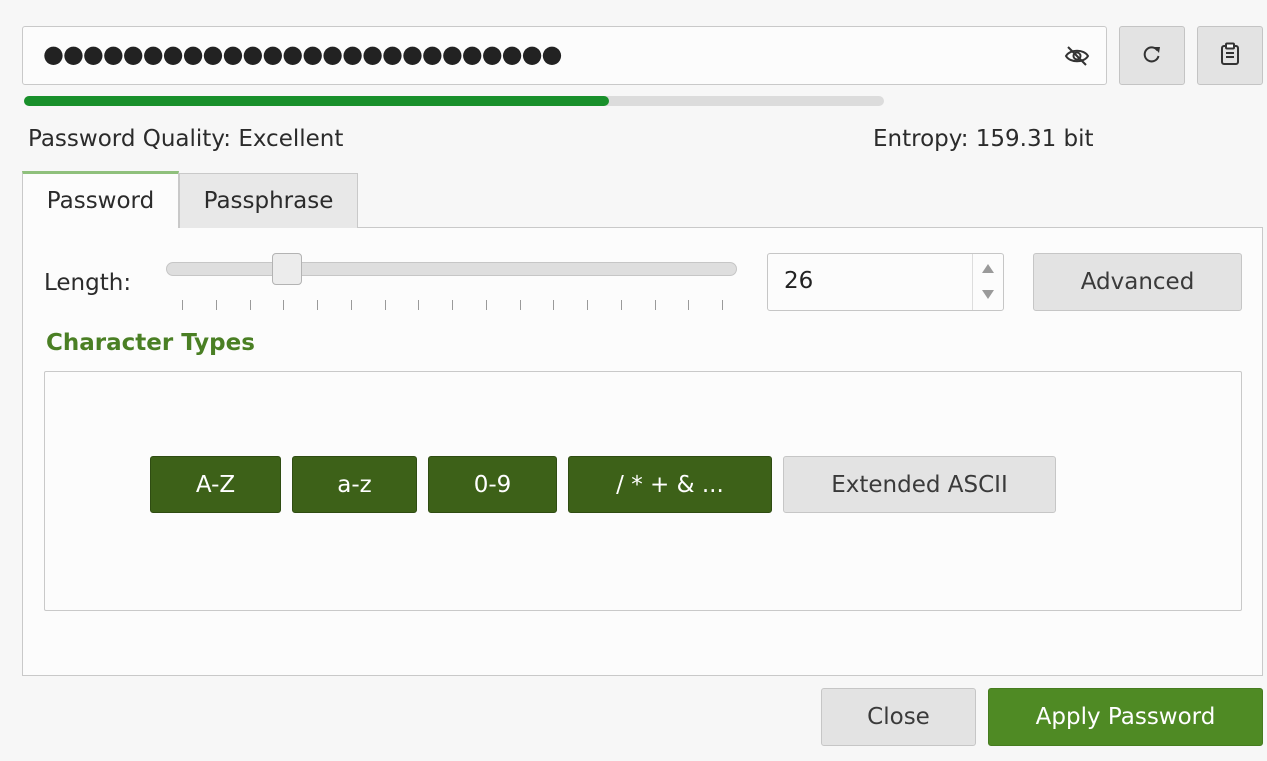 This screenshot has height=761, width=1267. Describe the element at coordinates (268, 200) in the screenshot. I see `tab-passphrase: Passphrase` at that location.